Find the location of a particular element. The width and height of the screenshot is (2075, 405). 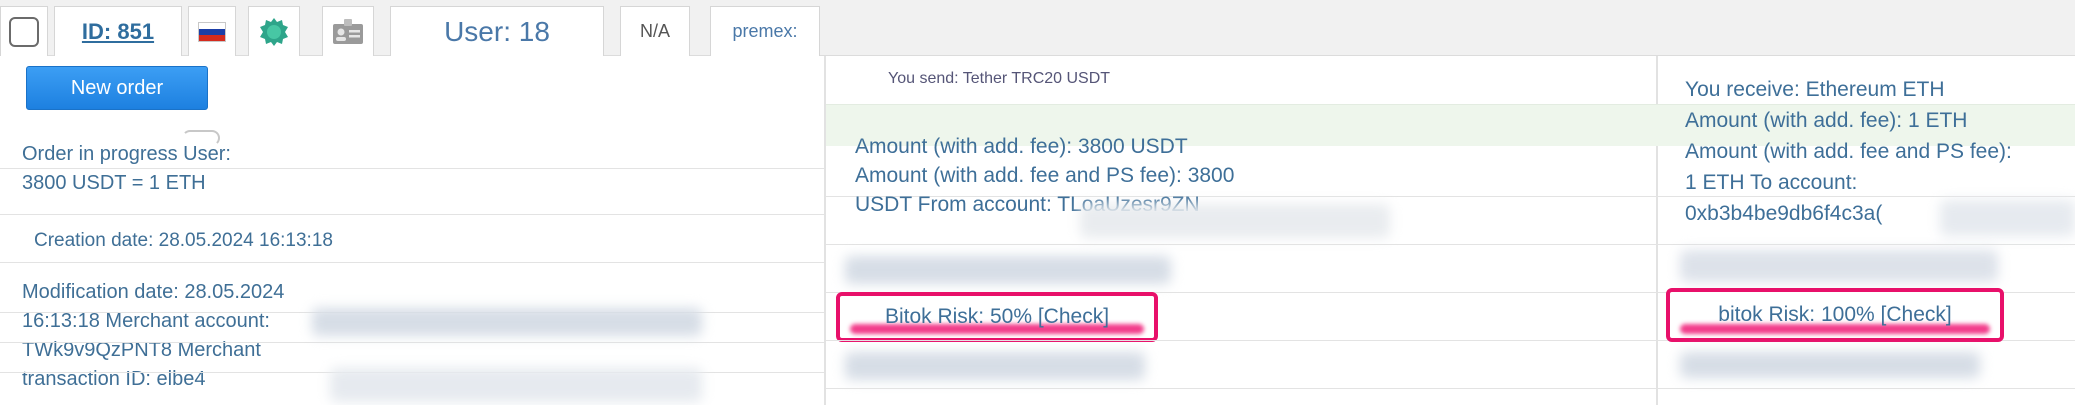

receive-risk-check: bitok Risk: 100% [Check] is located at coordinates (1835, 315).